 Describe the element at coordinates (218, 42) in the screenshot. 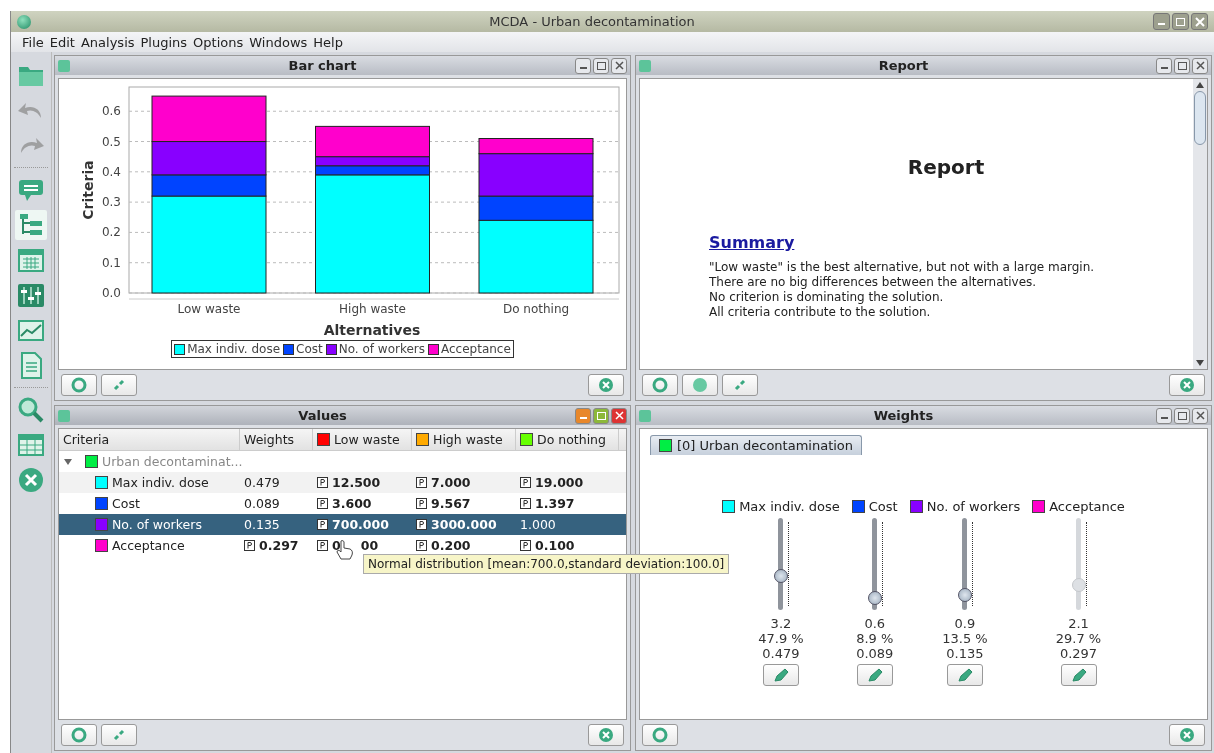

I see `menu-item: Options` at that location.